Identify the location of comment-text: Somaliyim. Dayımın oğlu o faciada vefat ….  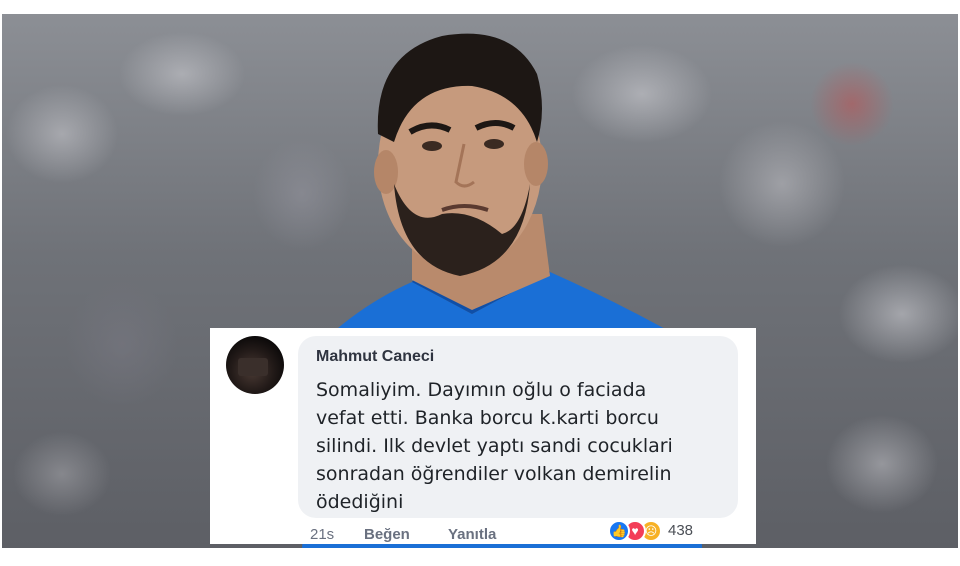
(524, 446).